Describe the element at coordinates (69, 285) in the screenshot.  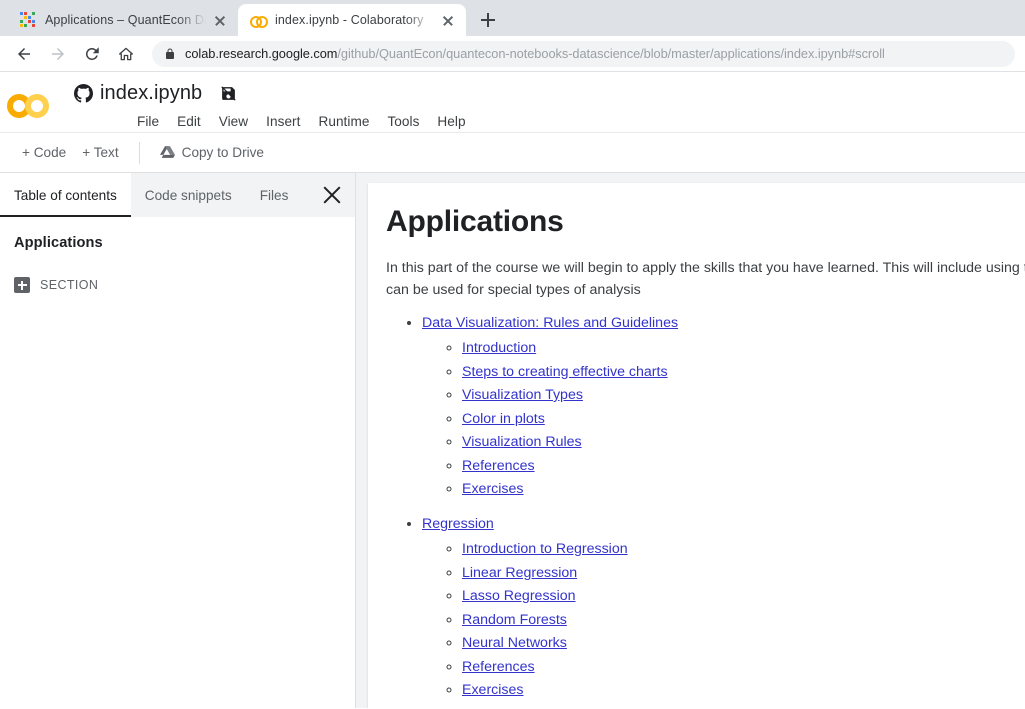
I see `add-section-label: SECTION` at that location.